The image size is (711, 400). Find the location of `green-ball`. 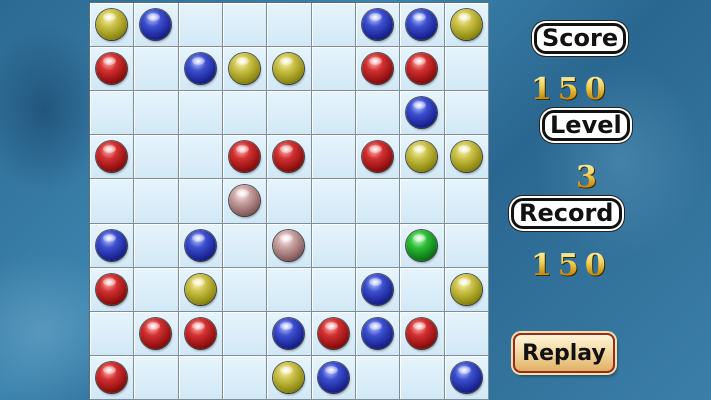

green-ball is located at coordinates (422, 245).